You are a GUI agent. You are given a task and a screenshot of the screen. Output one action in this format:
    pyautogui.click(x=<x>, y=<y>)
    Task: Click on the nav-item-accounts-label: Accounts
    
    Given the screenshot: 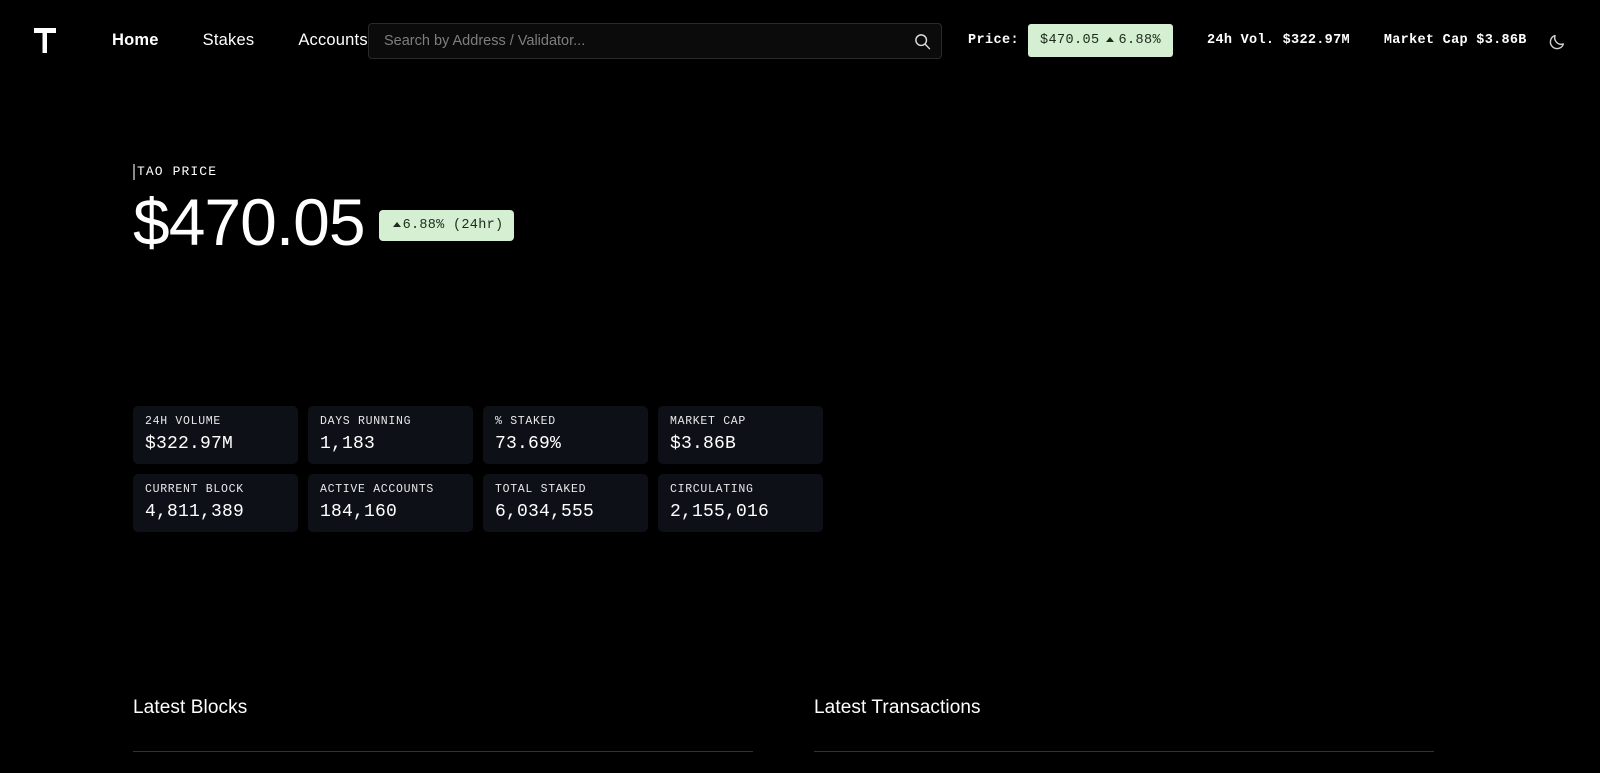 What is the action you would take?
    pyautogui.click(x=333, y=39)
    